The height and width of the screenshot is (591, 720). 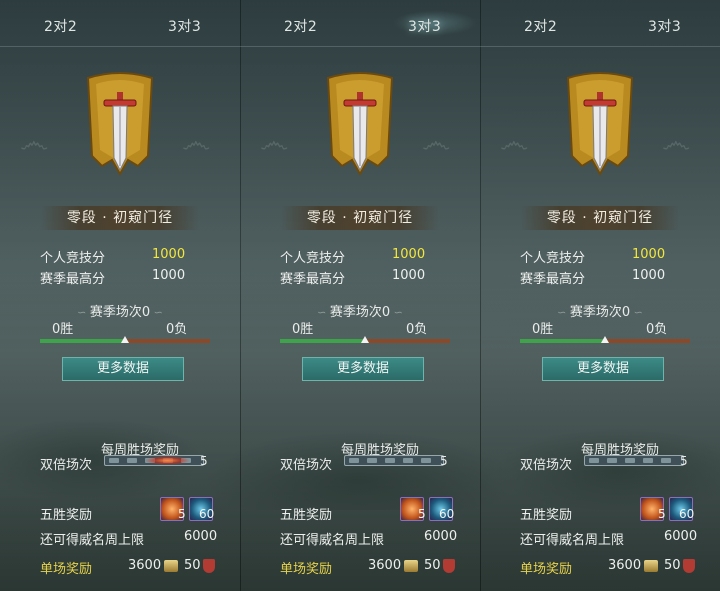 What do you see at coordinates (514, 142) in the screenshot?
I see `cloud-ornament-left: ෴` at bounding box center [514, 142].